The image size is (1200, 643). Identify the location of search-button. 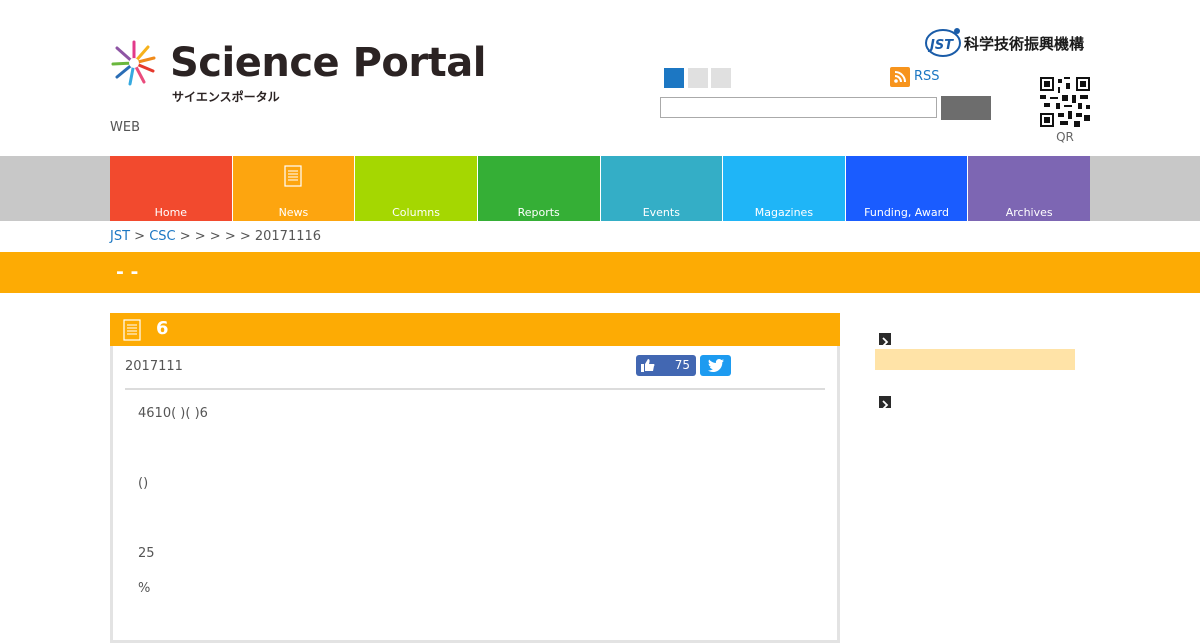
(966, 108).